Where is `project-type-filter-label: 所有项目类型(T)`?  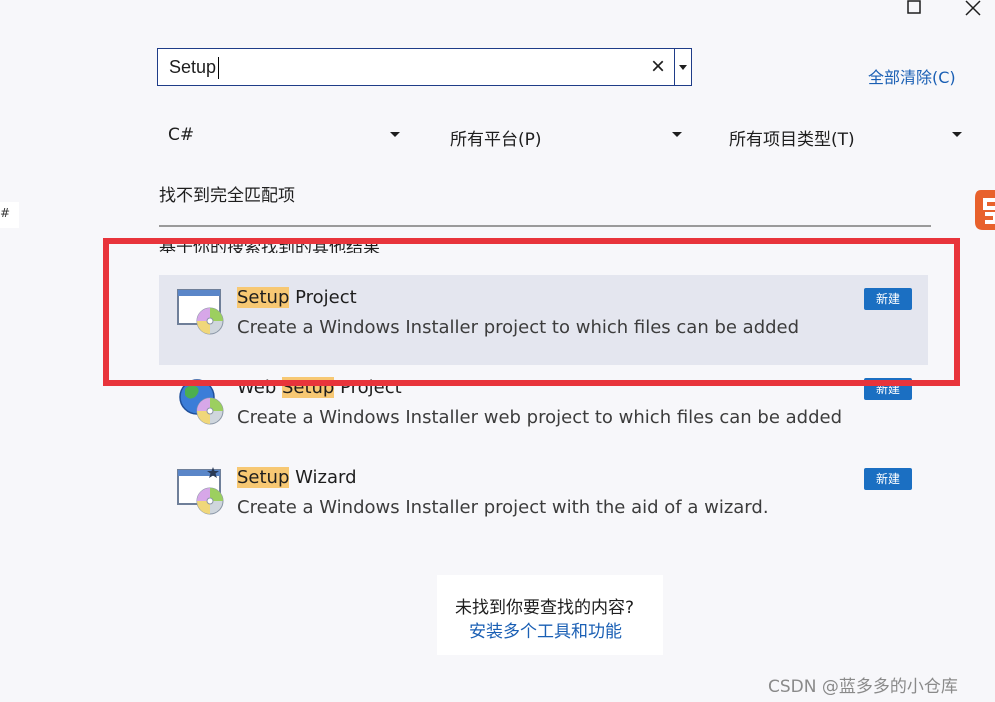 project-type-filter-label: 所有项目类型(T) is located at coordinates (792, 140).